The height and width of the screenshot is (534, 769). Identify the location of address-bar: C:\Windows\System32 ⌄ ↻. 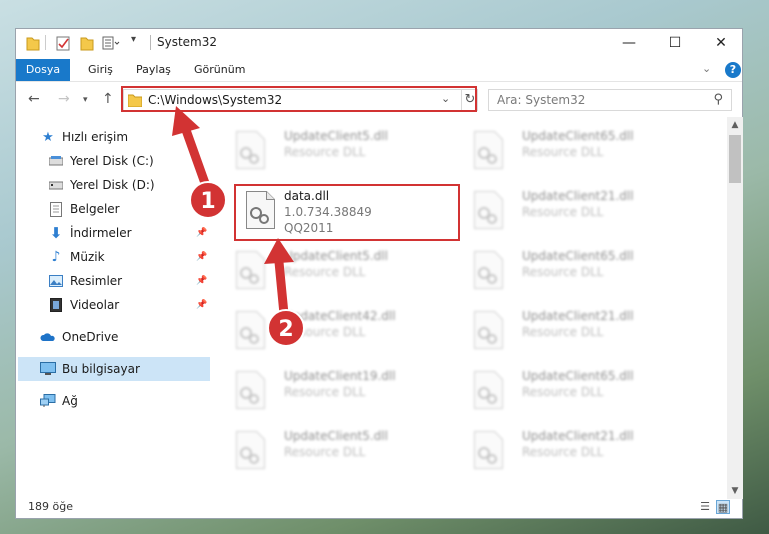
(300, 100).